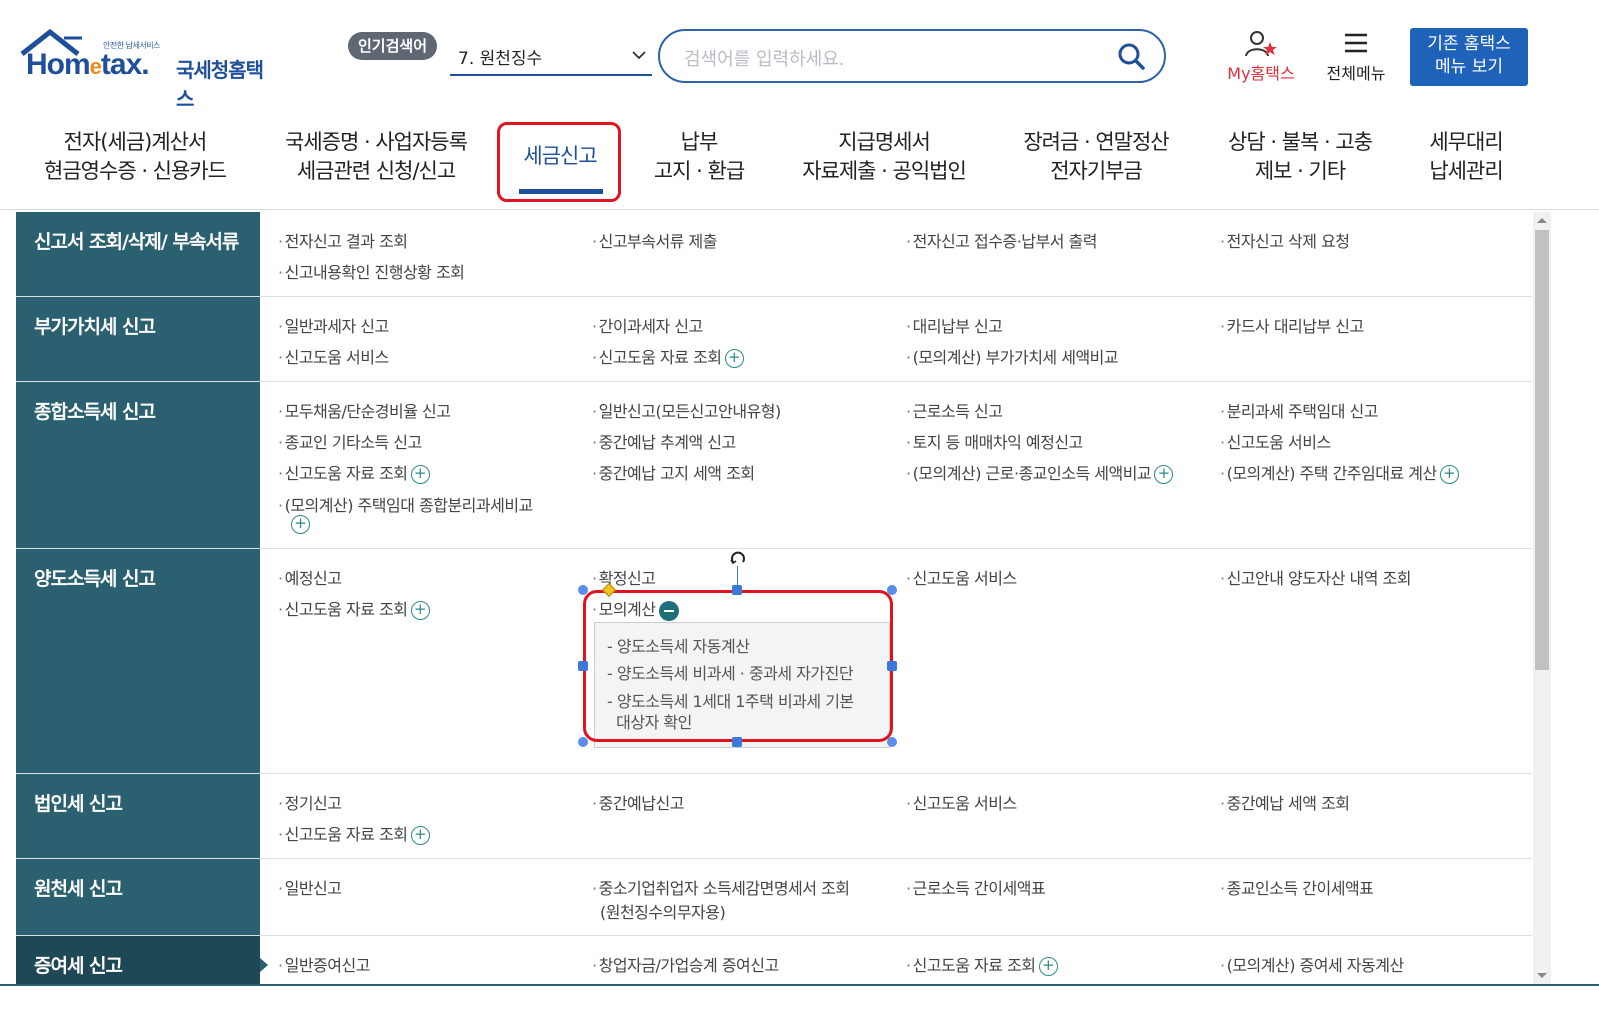 This screenshot has width=1599, height=1022. Describe the element at coordinates (551, 57) in the screenshot. I see `popular-search-select: 7. 원천징수` at that location.